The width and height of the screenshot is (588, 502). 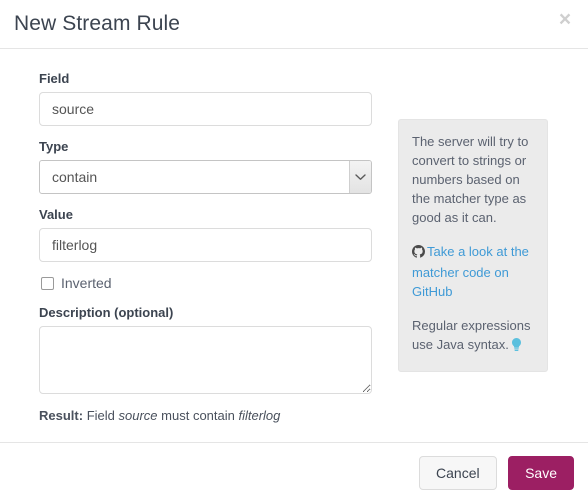 What do you see at coordinates (56, 214) in the screenshot?
I see `value-label: Value` at bounding box center [56, 214].